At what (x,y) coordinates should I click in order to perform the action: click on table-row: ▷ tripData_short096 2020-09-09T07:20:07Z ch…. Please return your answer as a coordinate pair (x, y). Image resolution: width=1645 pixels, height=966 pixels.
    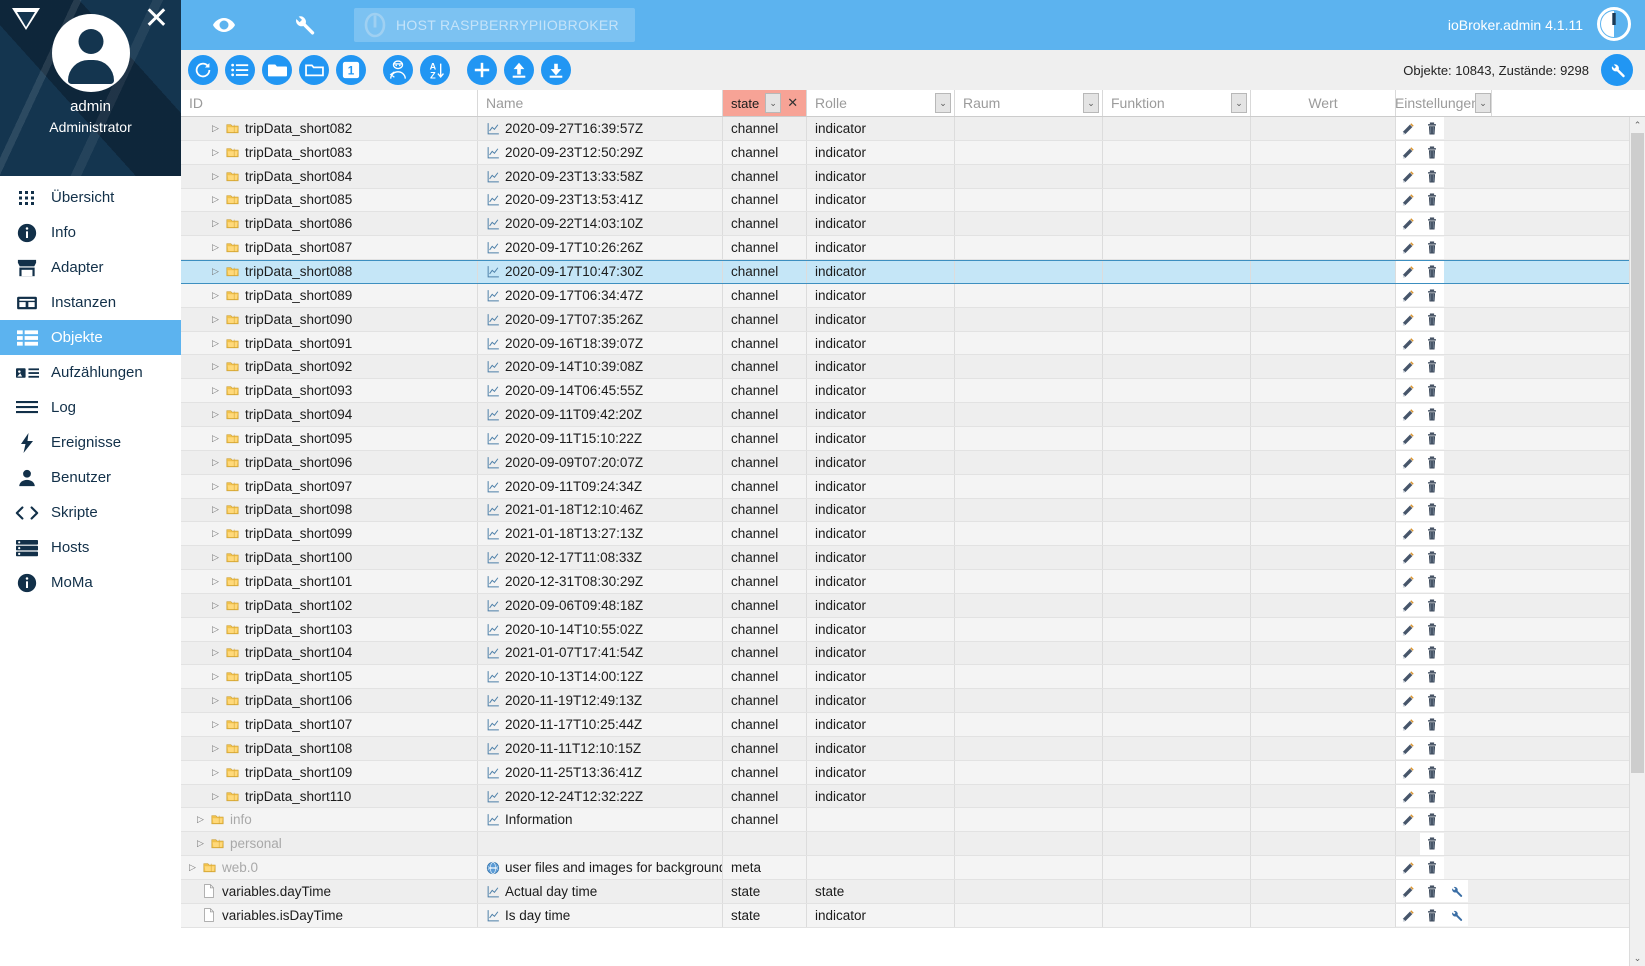
    Looking at the image, I should click on (913, 462).